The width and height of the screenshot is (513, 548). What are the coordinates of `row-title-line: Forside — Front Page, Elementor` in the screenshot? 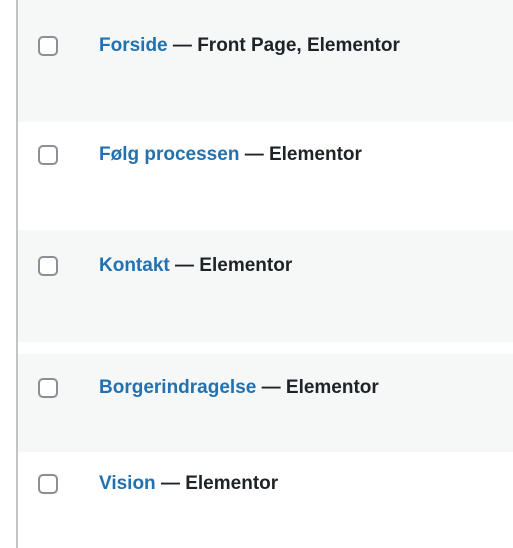 It's located at (249, 46).